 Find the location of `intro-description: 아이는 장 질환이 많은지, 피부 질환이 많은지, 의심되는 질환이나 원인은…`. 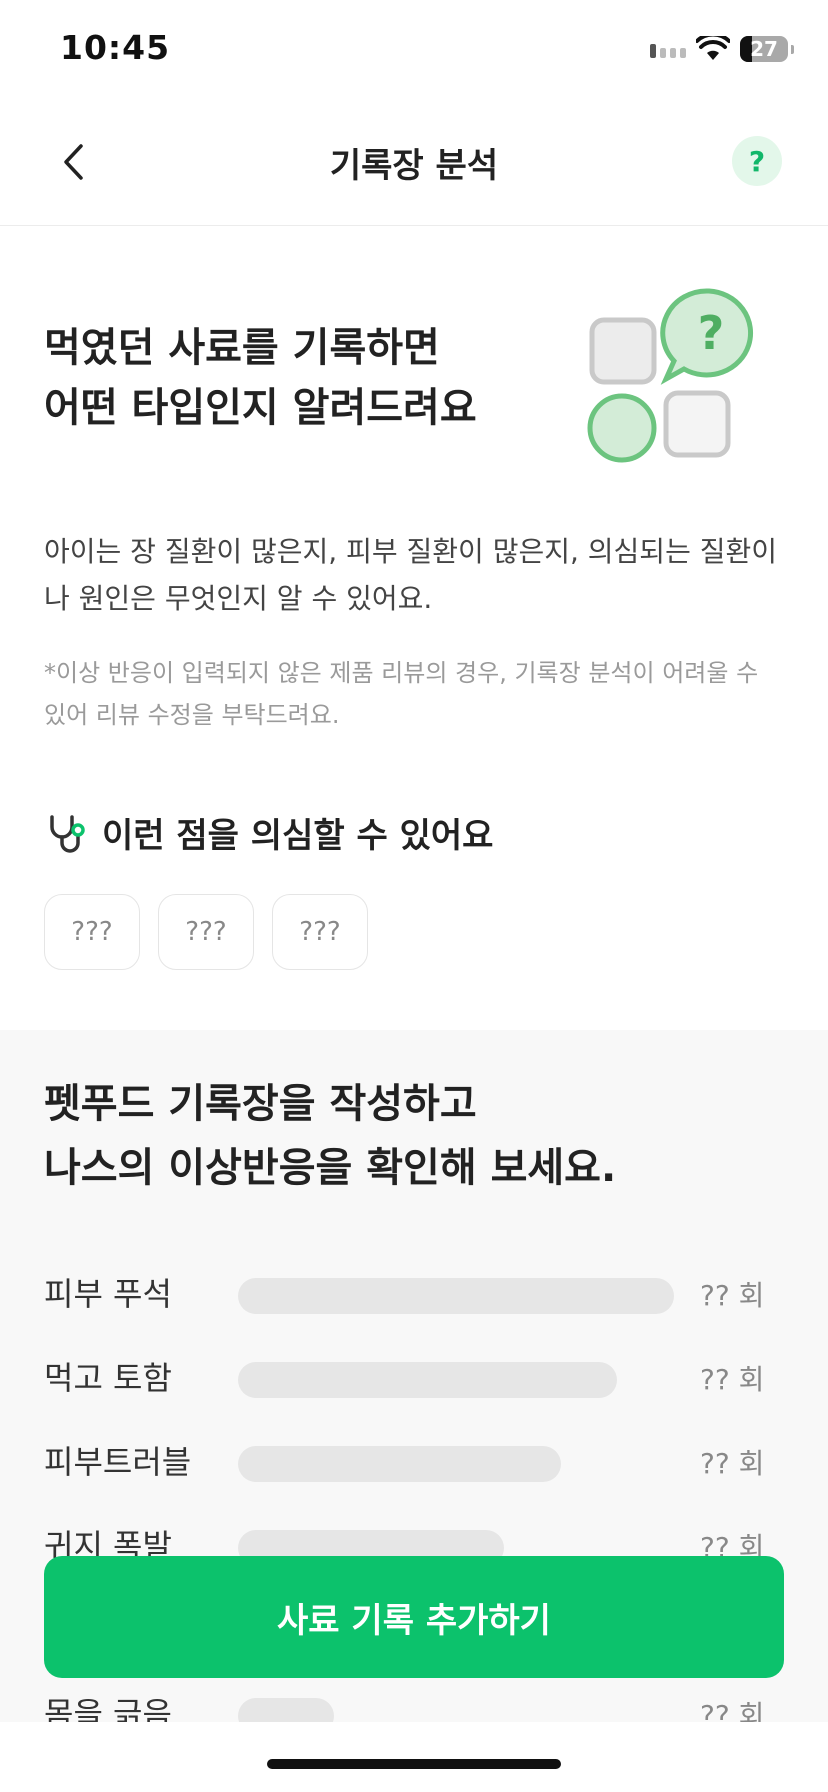

intro-description: 아이는 장 질환이 많은지, 피부 질환이 많은지, 의심되는 질환이나 원인은… is located at coordinates (411, 575).